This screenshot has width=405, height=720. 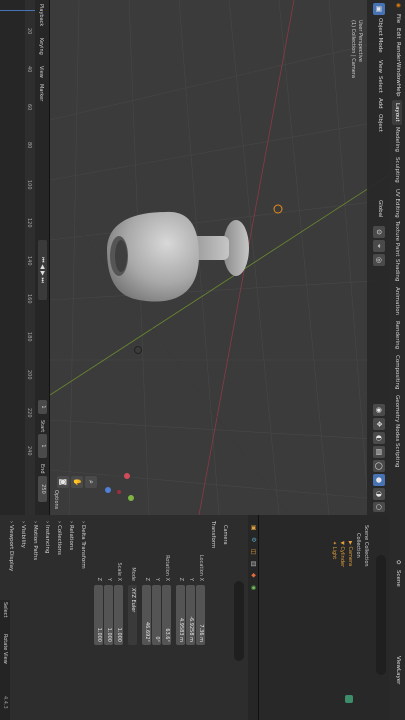 I want to click on viewlayer-selector: ViewLayer, so click(x=398, y=670).